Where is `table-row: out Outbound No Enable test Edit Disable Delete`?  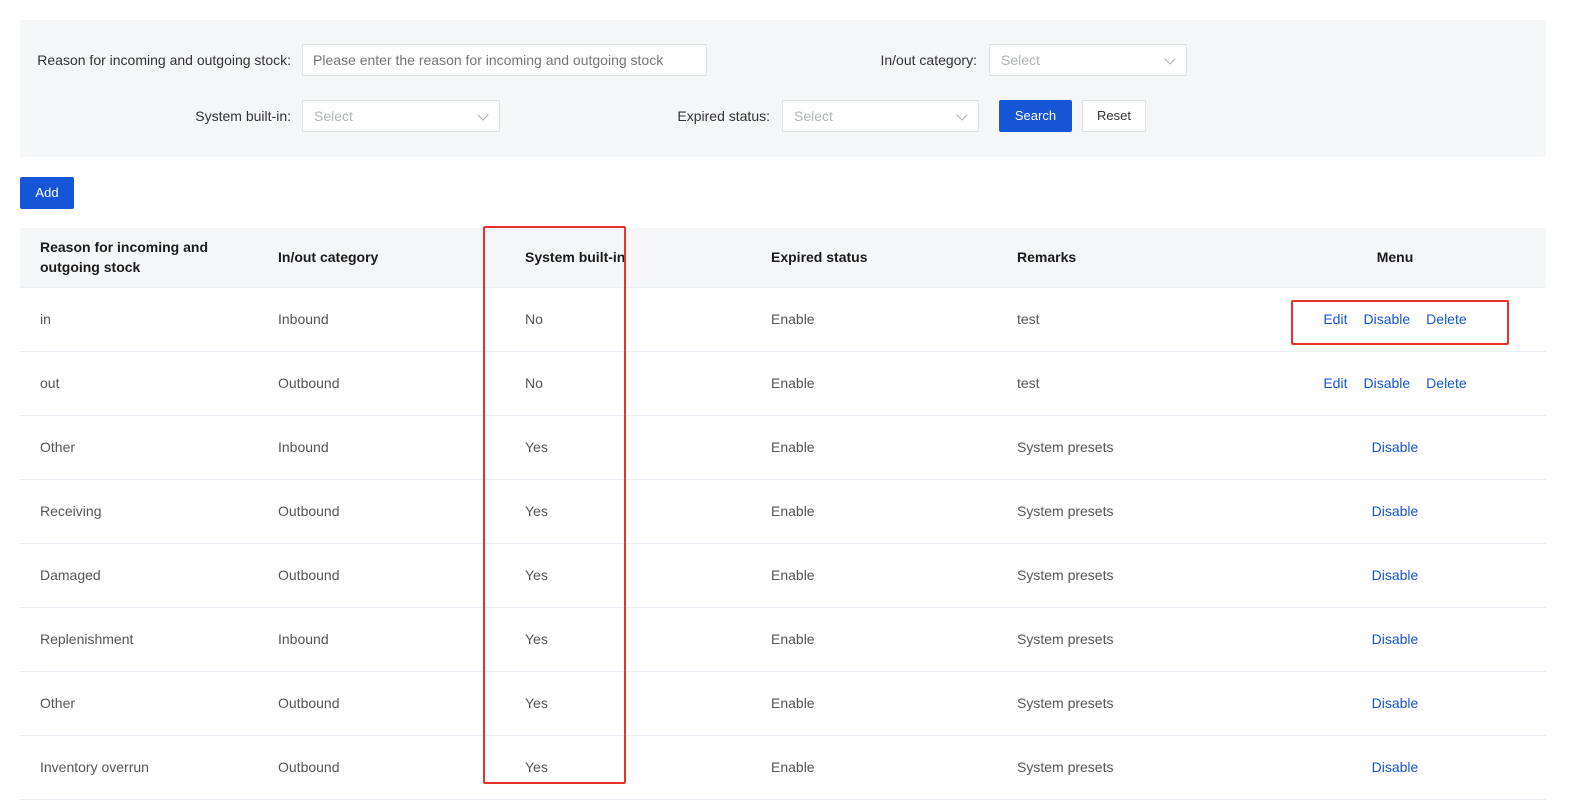 table-row: out Outbound No Enable test Edit Disable Delete is located at coordinates (783, 383).